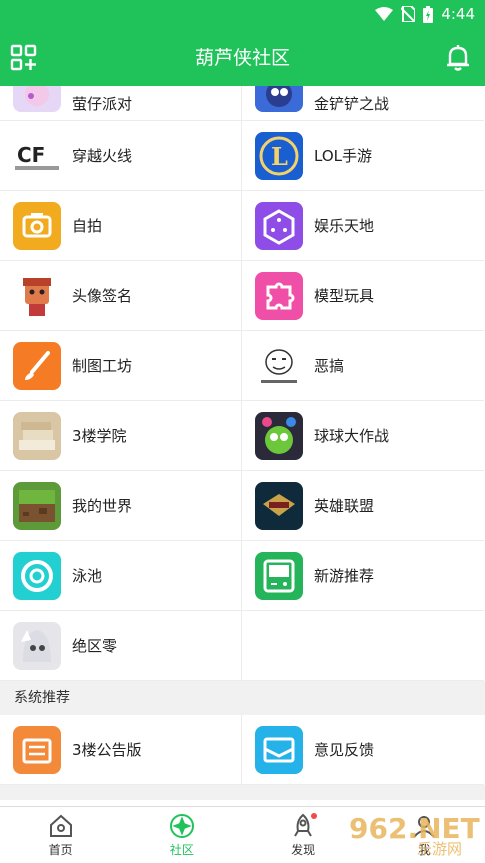 The image size is (485, 863). I want to click on forum-item-label: 绝区零, so click(95, 646).